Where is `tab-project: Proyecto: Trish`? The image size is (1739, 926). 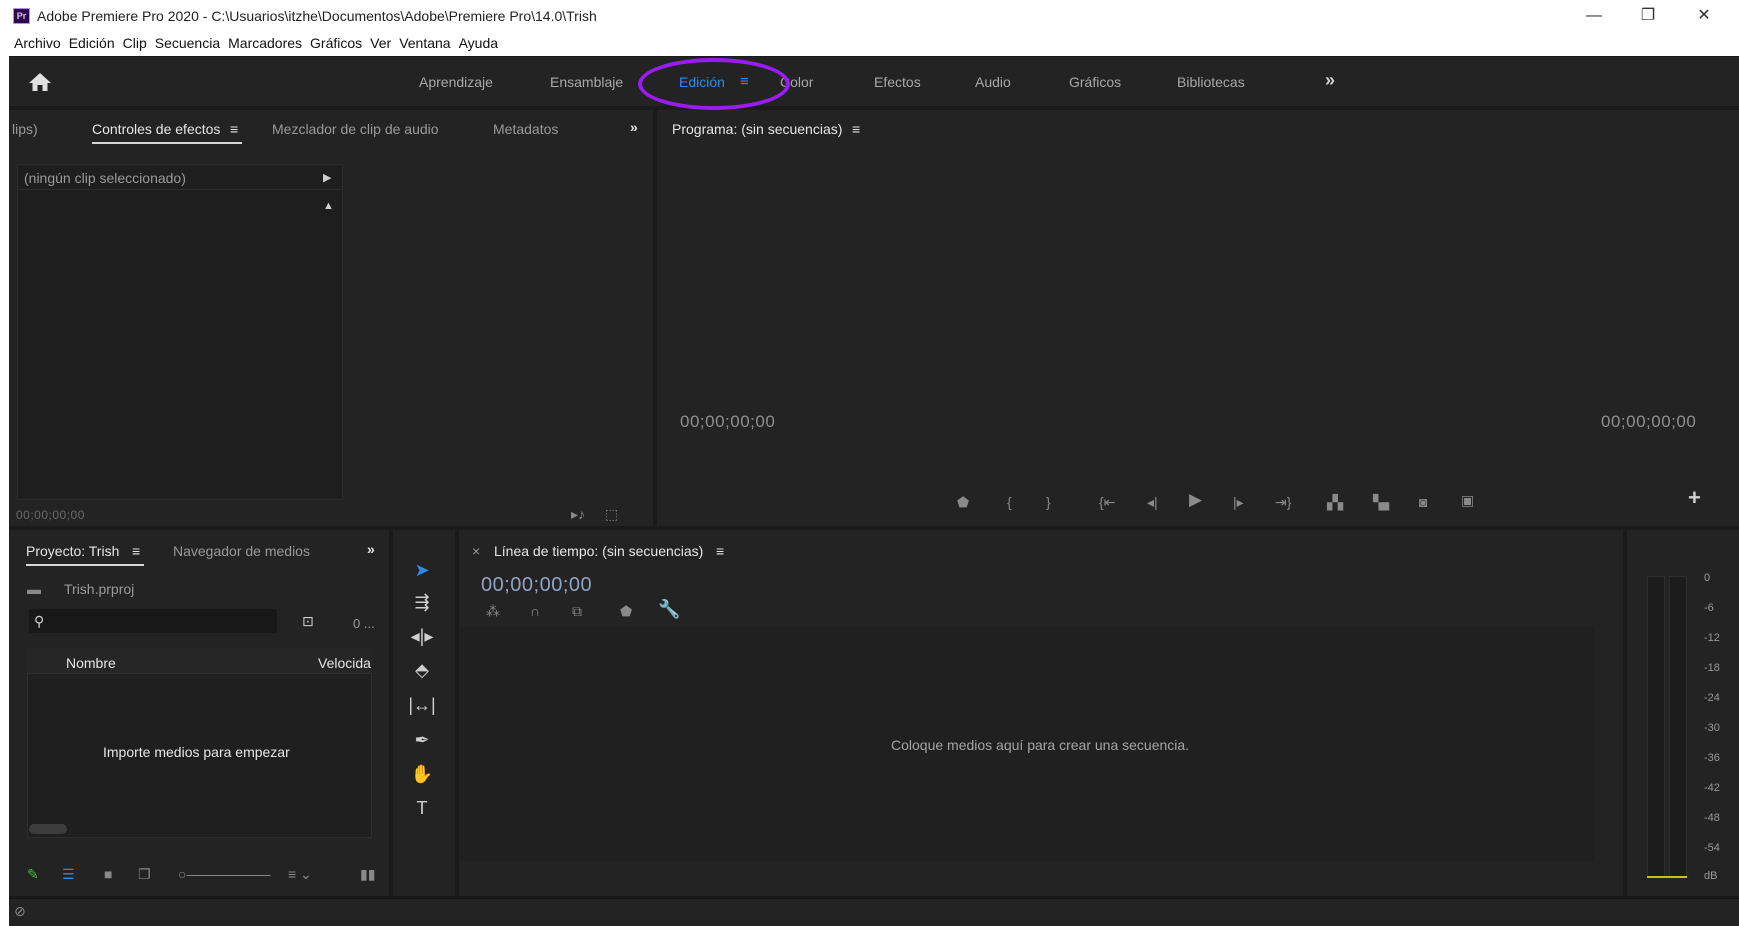
tab-project: Proyecto: Trish is located at coordinates (72, 551).